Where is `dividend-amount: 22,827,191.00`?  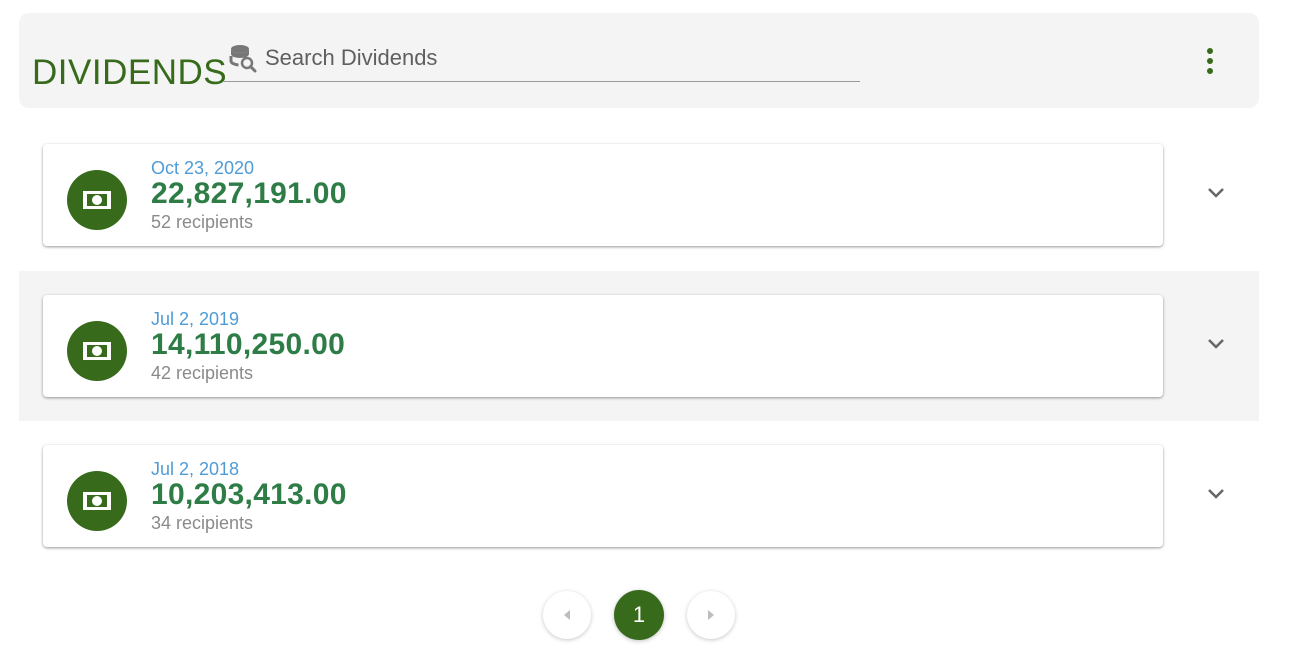
dividend-amount: 22,827,191.00 is located at coordinates (249, 193).